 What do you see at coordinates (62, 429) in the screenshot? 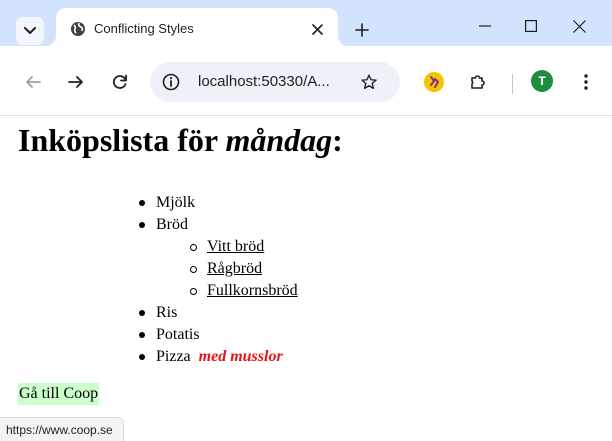
I see `status-bubble: https://www.coop.se` at bounding box center [62, 429].